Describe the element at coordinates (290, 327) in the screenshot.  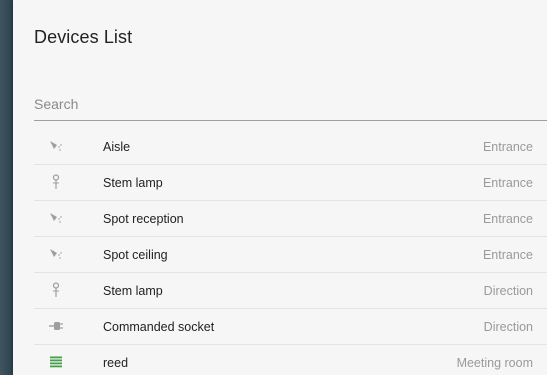
I see `device-row: Commanded socket Direction` at that location.